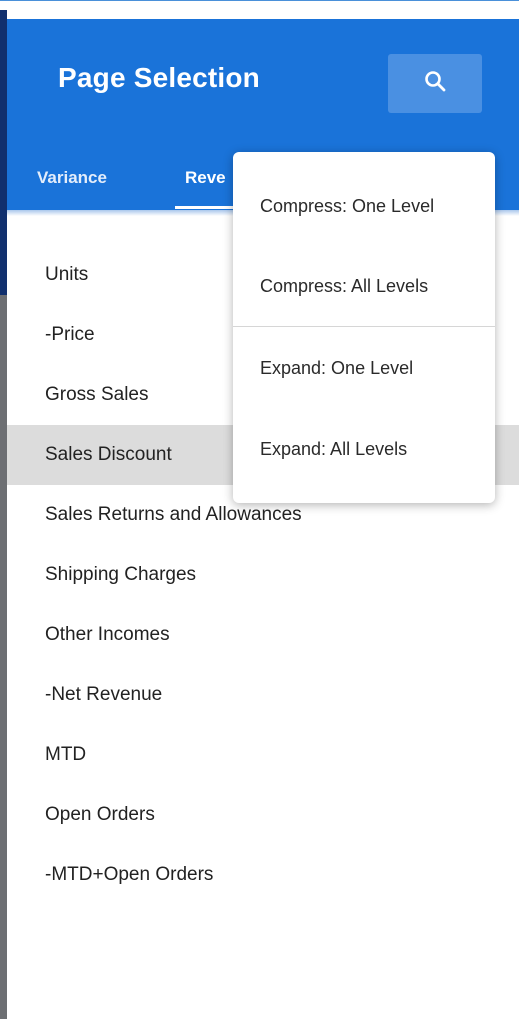 The image size is (519, 1019). What do you see at coordinates (263, 575) in the screenshot?
I see `list-item: Shipping Charges` at bounding box center [263, 575].